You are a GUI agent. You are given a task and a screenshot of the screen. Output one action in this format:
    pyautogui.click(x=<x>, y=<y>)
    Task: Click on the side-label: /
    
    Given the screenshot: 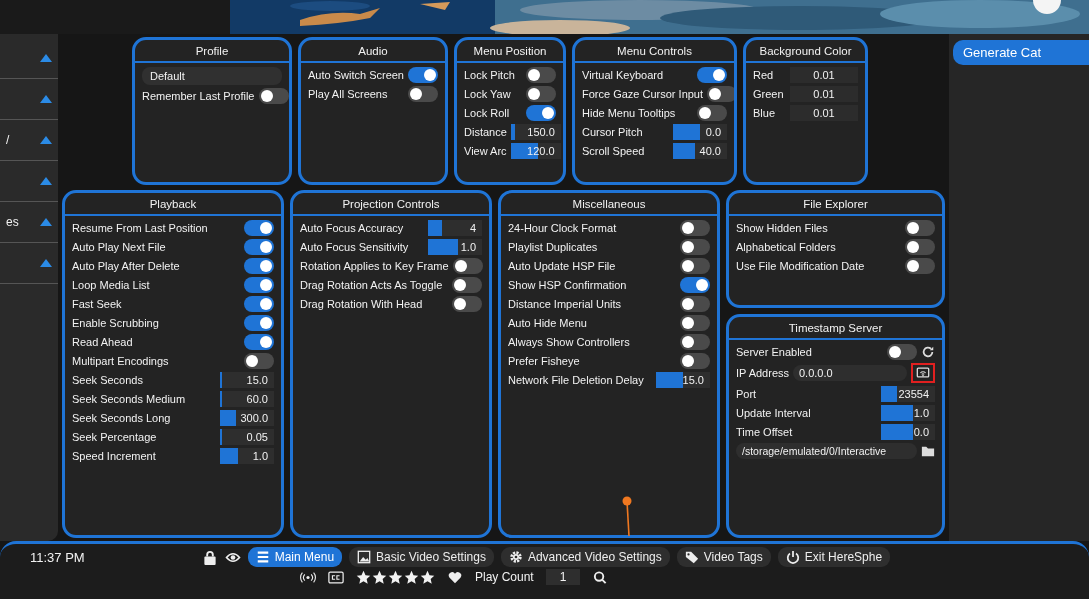 What is the action you would take?
    pyautogui.click(x=8, y=140)
    